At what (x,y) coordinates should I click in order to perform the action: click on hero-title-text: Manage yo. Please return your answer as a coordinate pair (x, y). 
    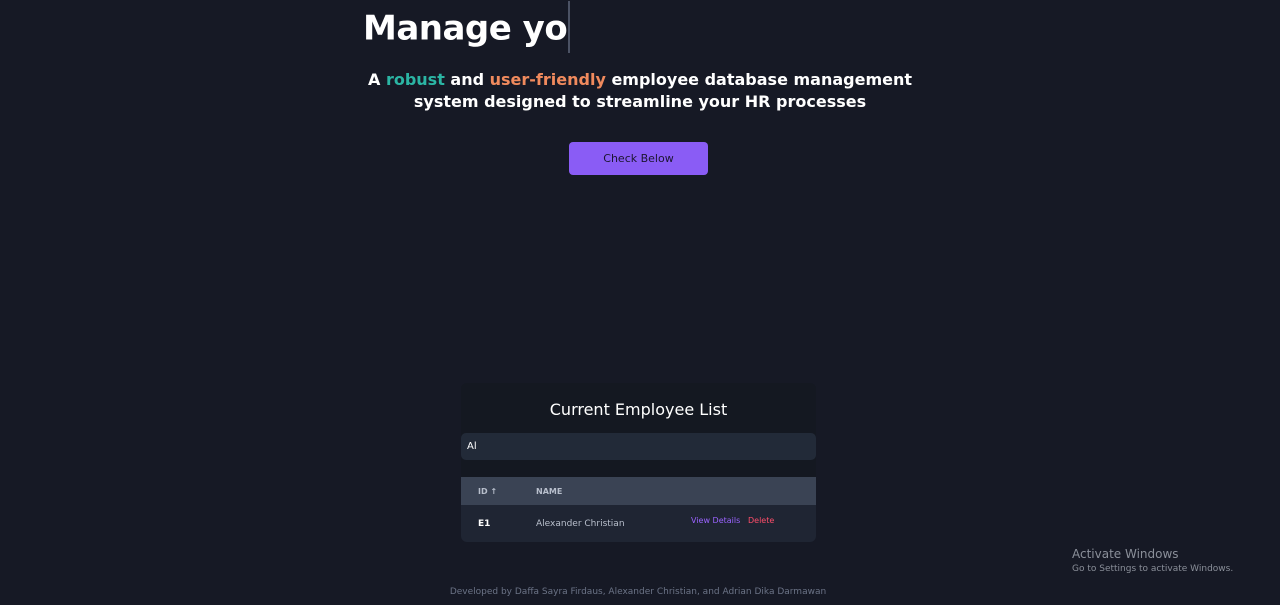
    Looking at the image, I should click on (465, 28).